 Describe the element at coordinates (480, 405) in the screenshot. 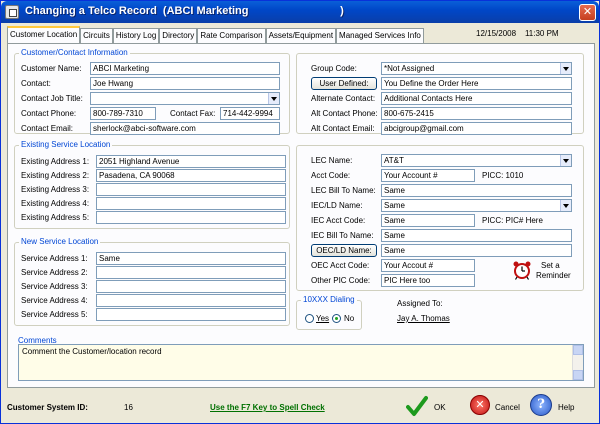

I see `cancel-icon: ✕` at that location.